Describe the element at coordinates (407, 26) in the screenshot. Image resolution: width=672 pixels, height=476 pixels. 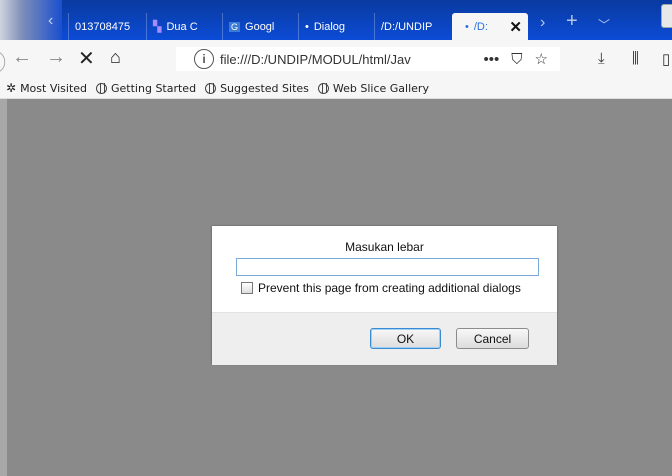
I see `tab-label: /D:/UNDIP` at that location.